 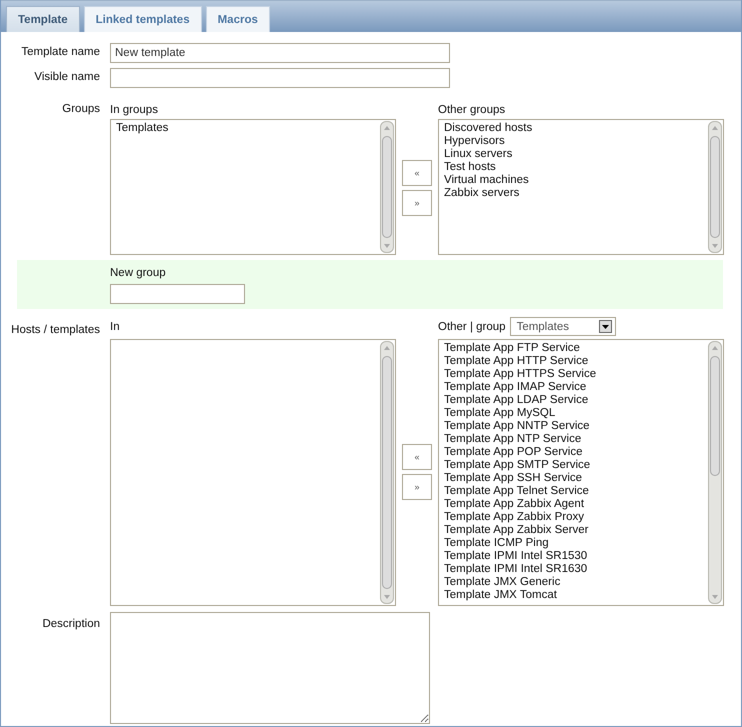 What do you see at coordinates (478, 154) in the screenshot?
I see `list-item: Linux servers` at bounding box center [478, 154].